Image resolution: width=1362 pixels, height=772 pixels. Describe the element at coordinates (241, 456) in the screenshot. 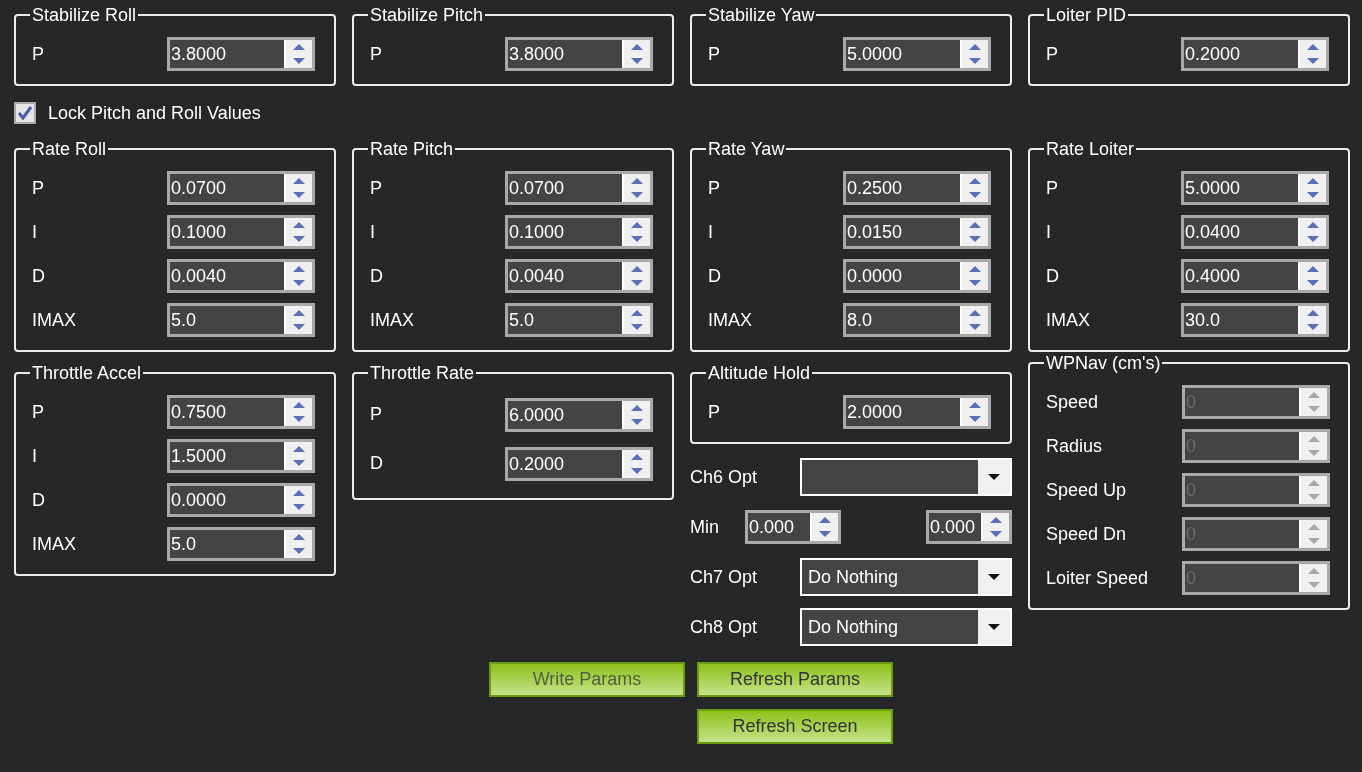

I see `spin-box: 1.5000` at that location.